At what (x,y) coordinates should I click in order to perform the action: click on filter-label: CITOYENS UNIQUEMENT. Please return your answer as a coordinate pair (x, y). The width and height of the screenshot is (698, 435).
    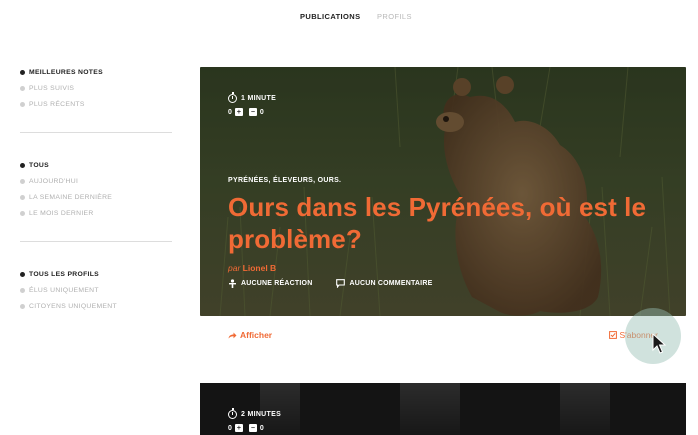
    Looking at the image, I should click on (73, 306).